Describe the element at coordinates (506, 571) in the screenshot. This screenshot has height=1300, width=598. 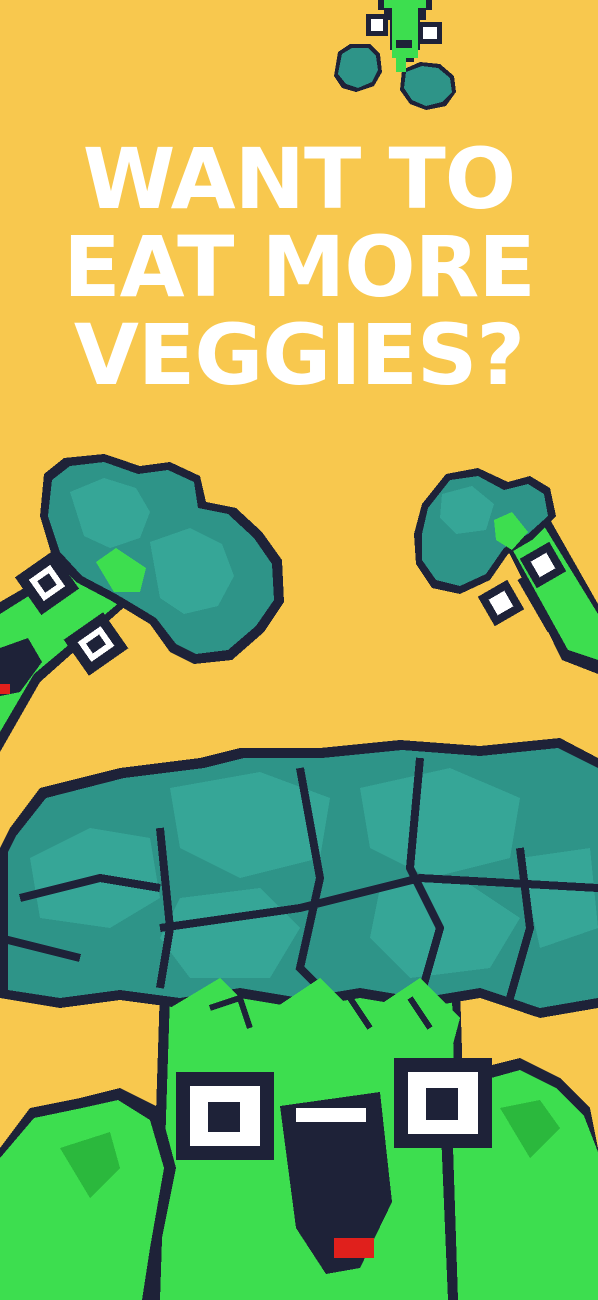
I see `broccoli-character-right` at that location.